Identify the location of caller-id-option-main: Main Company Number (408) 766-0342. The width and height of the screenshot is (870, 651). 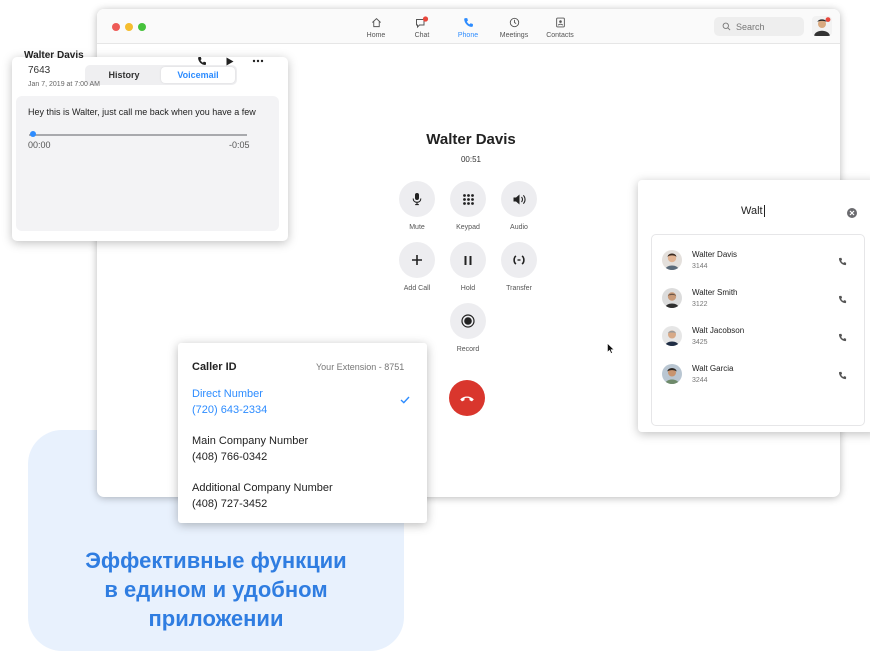
(250, 449).